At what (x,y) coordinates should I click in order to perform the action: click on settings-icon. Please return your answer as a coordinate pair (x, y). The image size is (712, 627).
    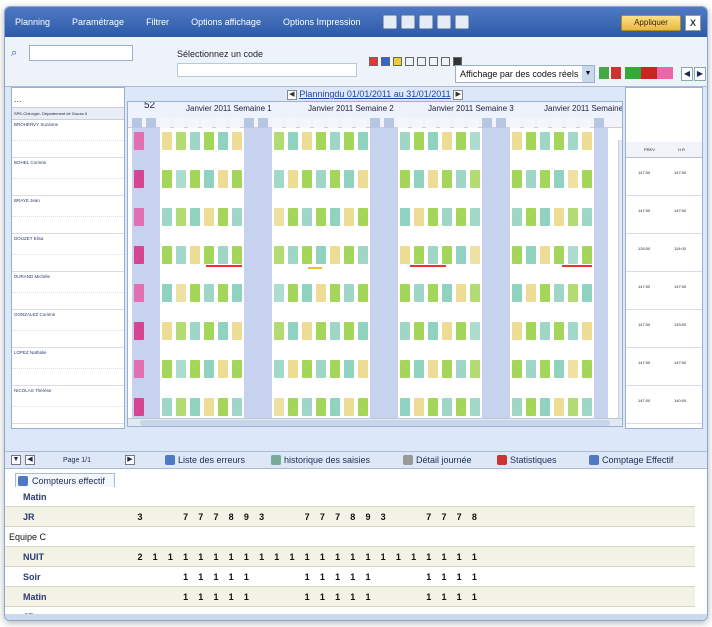
    Looking at the image, I should click on (461, 22).